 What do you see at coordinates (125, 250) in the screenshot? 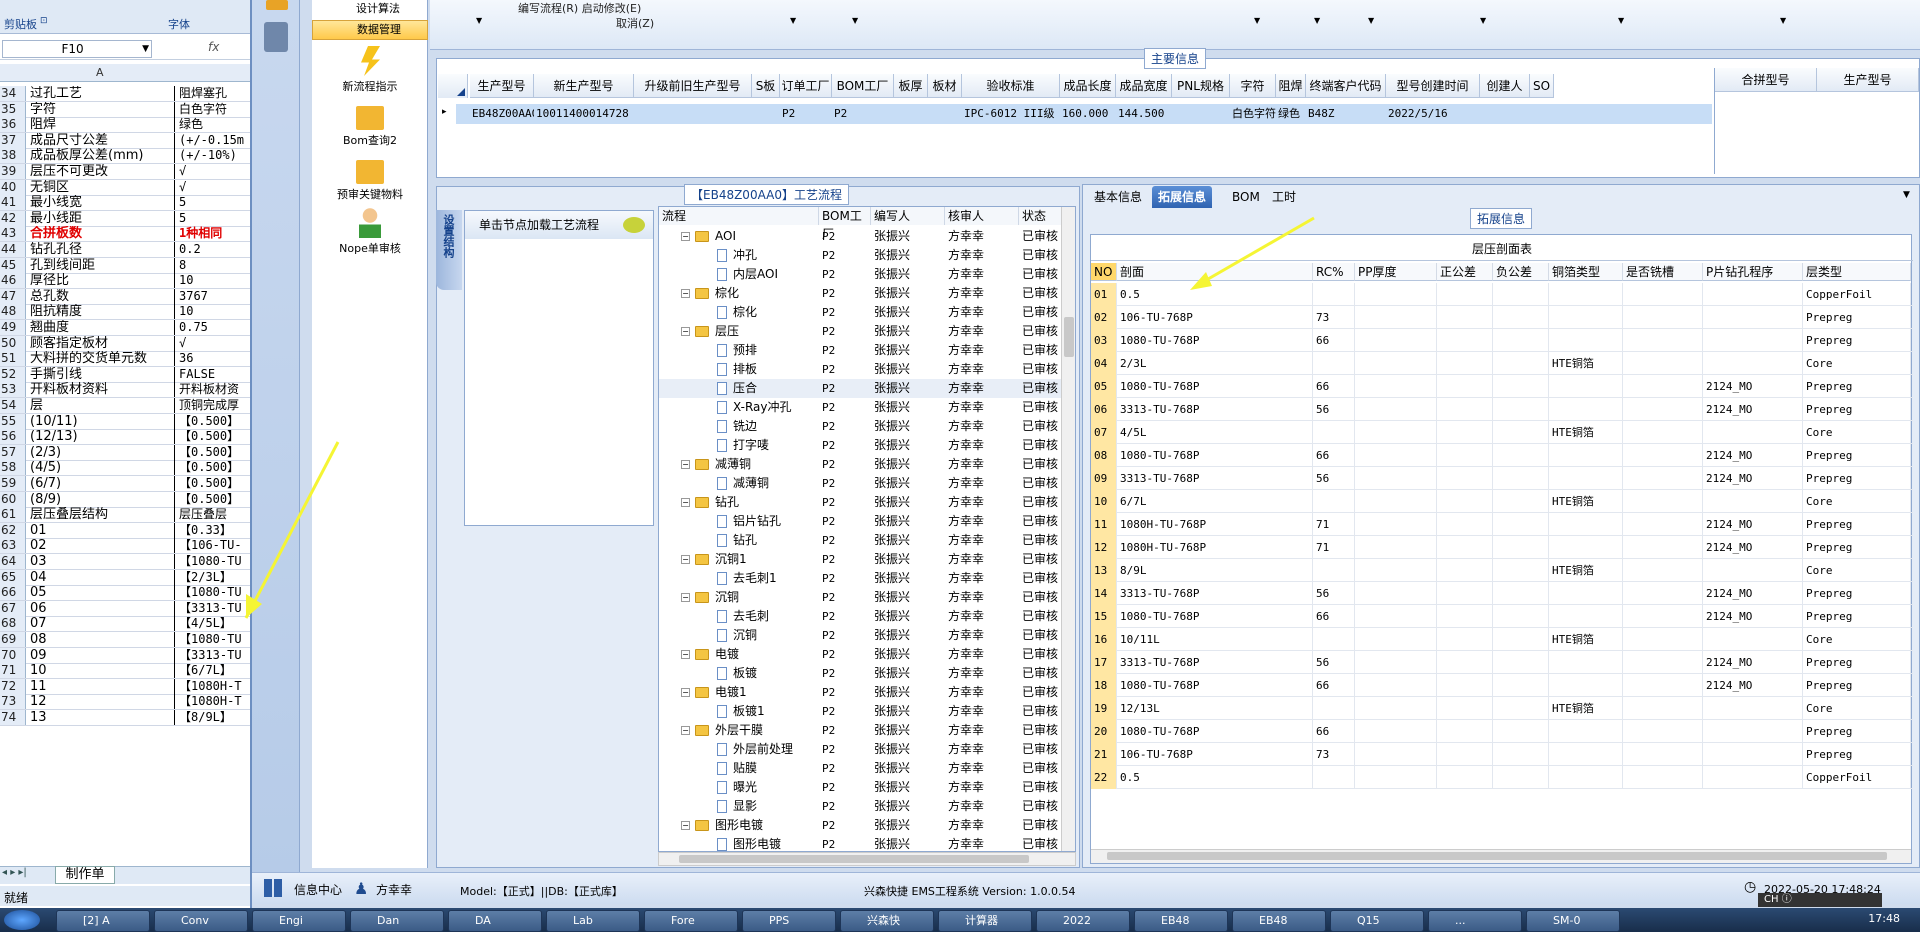
I see `excel-row: 44 钻孔孔径 0.2` at bounding box center [125, 250].